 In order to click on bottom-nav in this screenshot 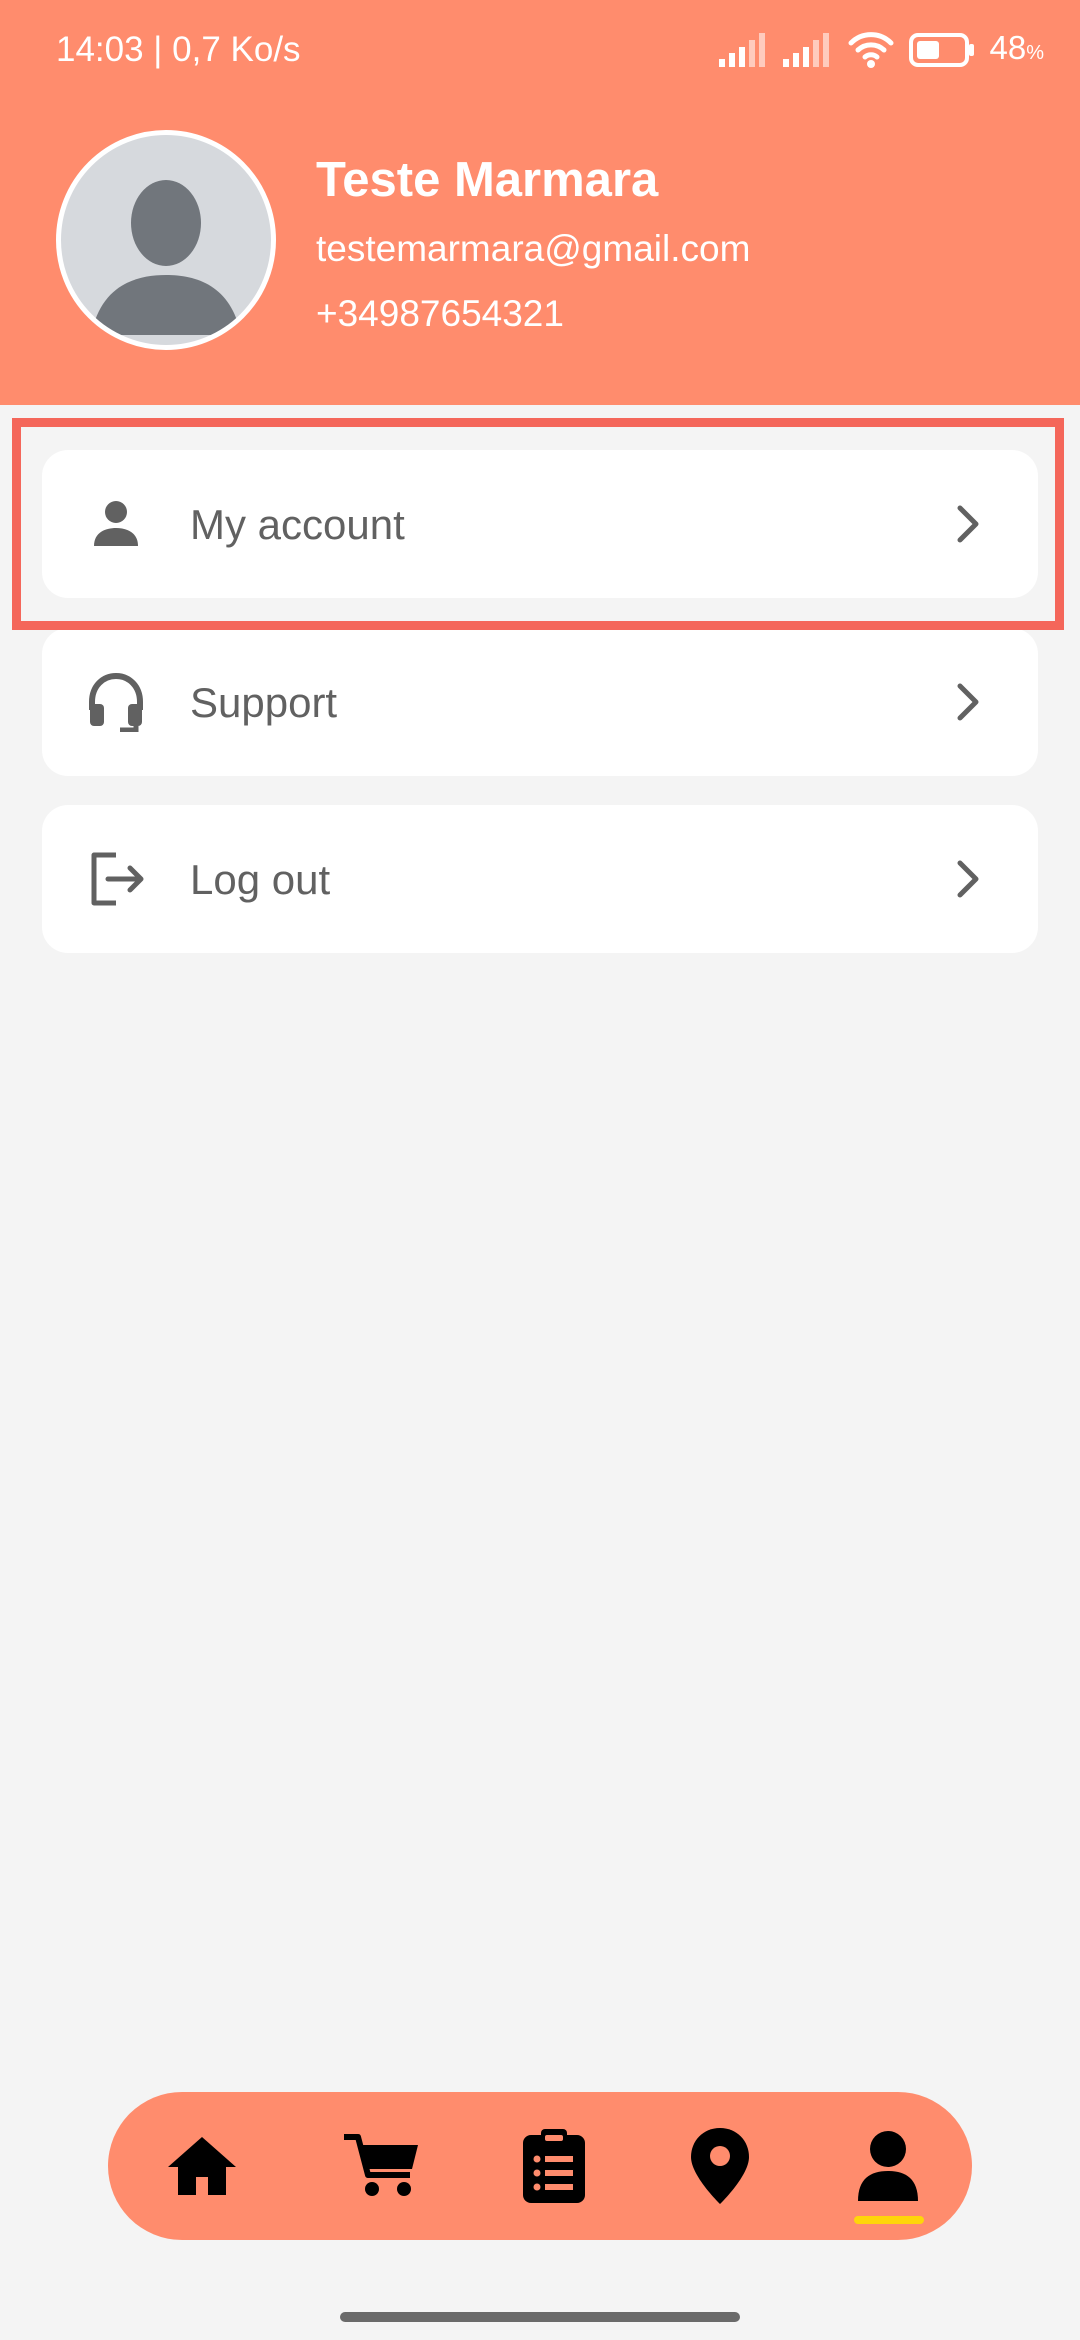, I will do `click(540, 2166)`.